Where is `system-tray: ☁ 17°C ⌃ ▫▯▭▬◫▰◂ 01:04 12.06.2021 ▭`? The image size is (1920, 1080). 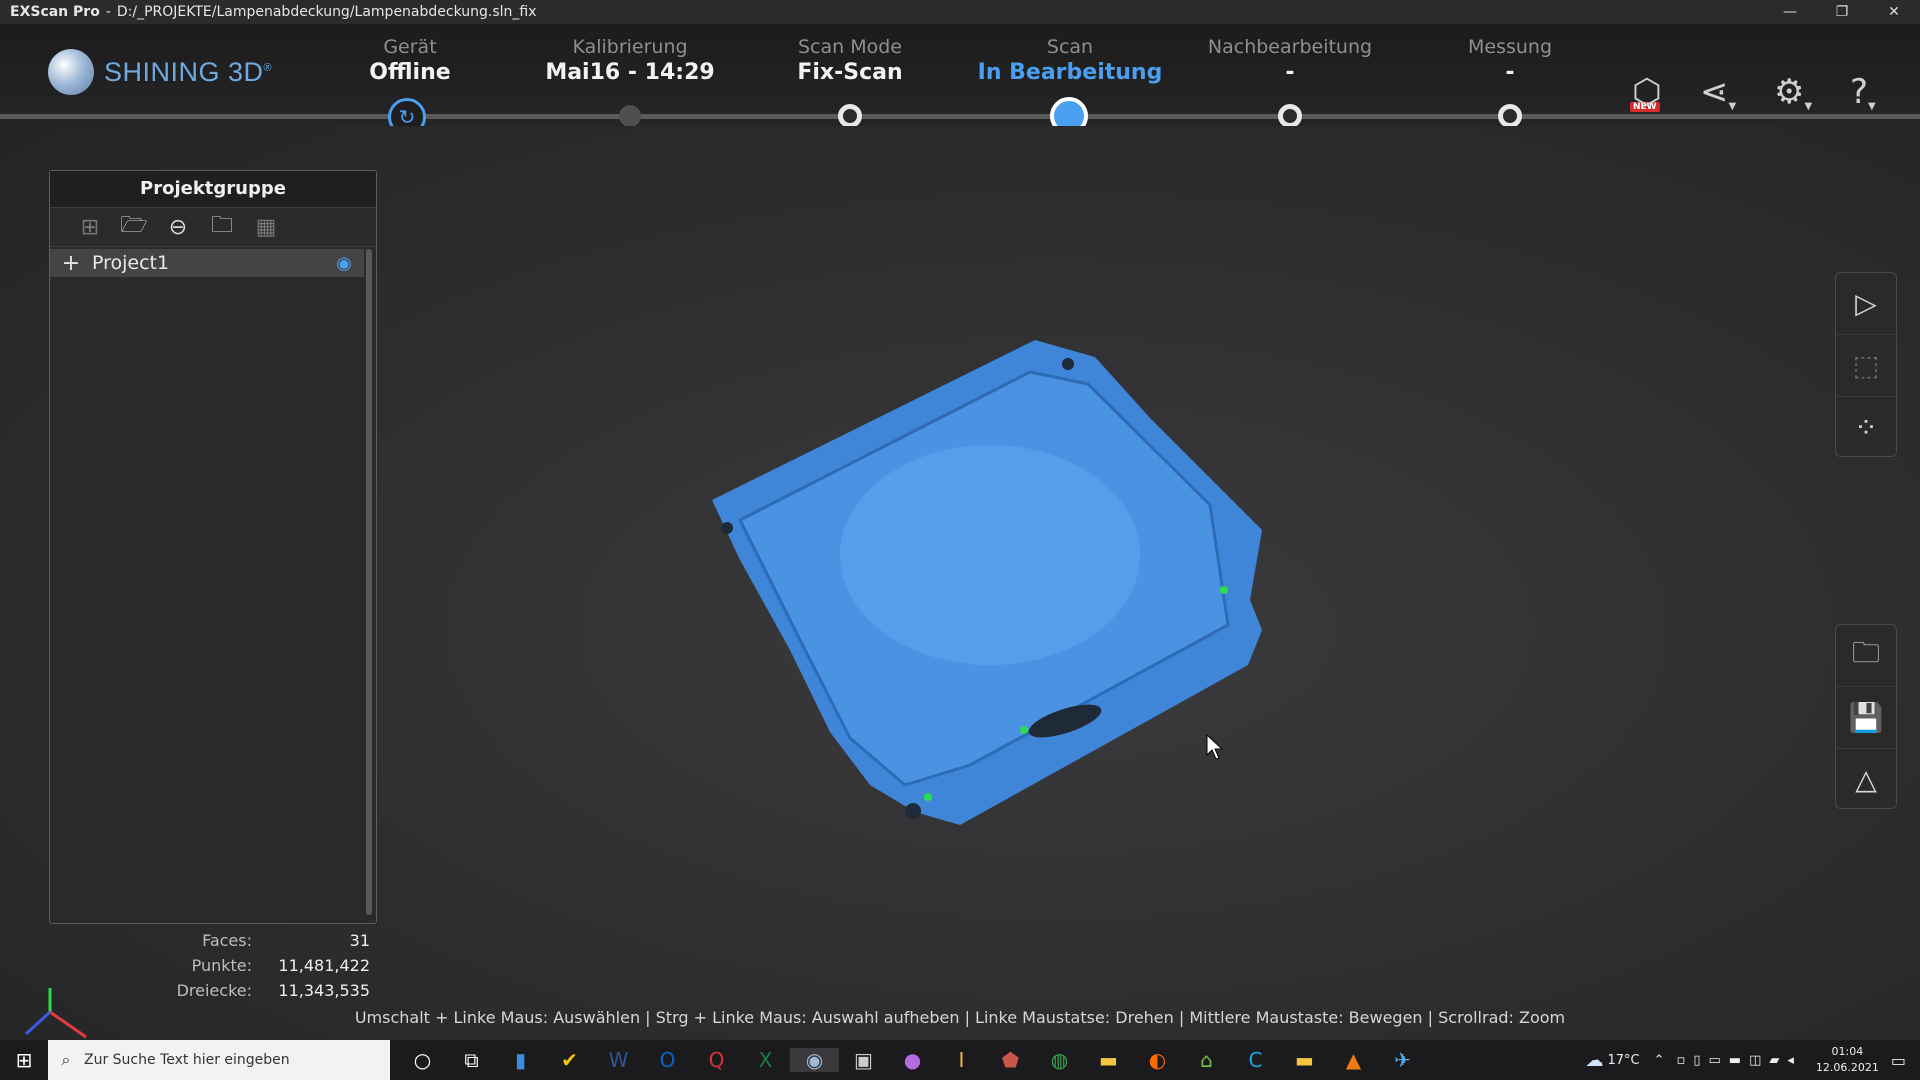 system-tray: ☁ 17°C ⌃ ▫▯▭▬◫▰◂ 01:04 12.06.2021 ▭ is located at coordinates (1753, 1060).